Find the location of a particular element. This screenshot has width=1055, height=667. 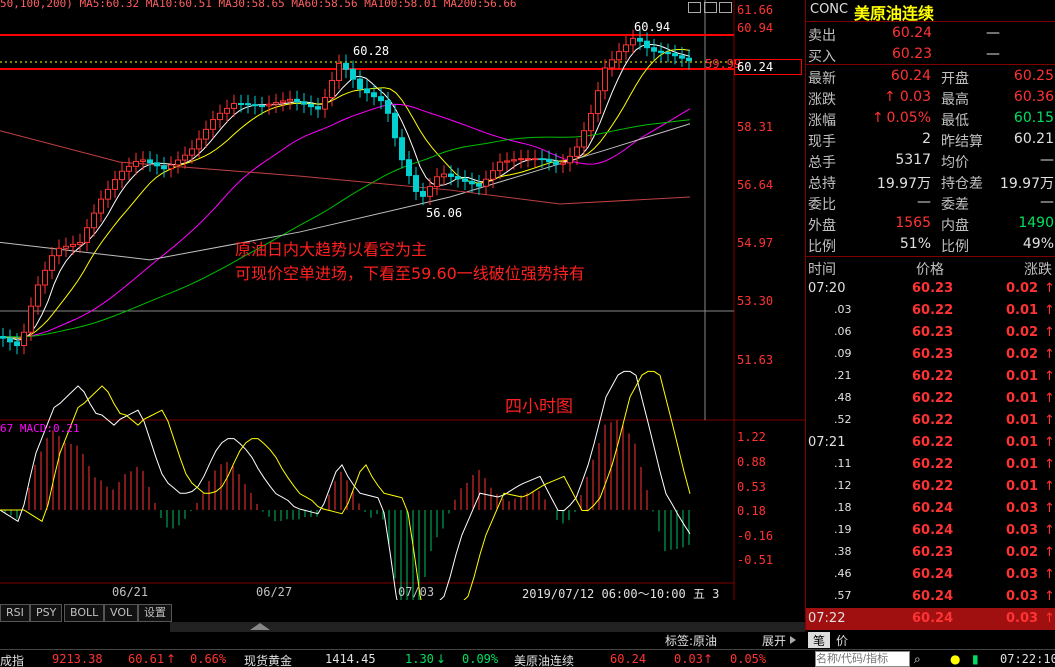

tick-row: .03 60.22 0.01 ↑ is located at coordinates (930, 311).